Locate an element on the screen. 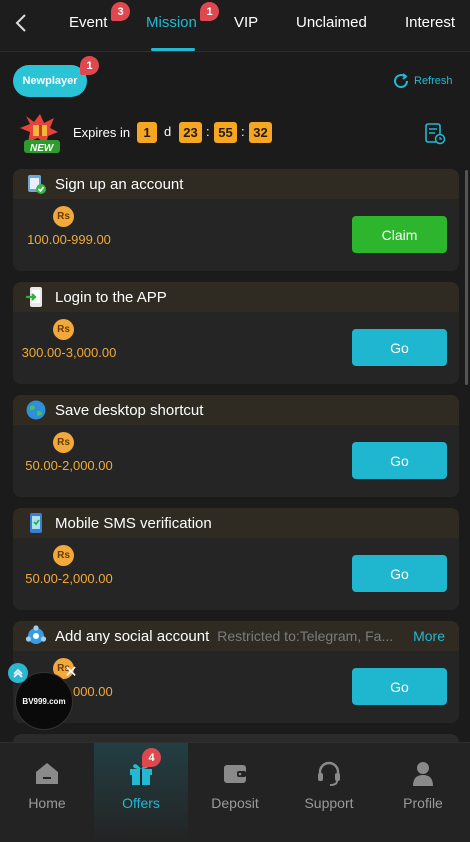  nav-label: Support is located at coordinates (329, 803).